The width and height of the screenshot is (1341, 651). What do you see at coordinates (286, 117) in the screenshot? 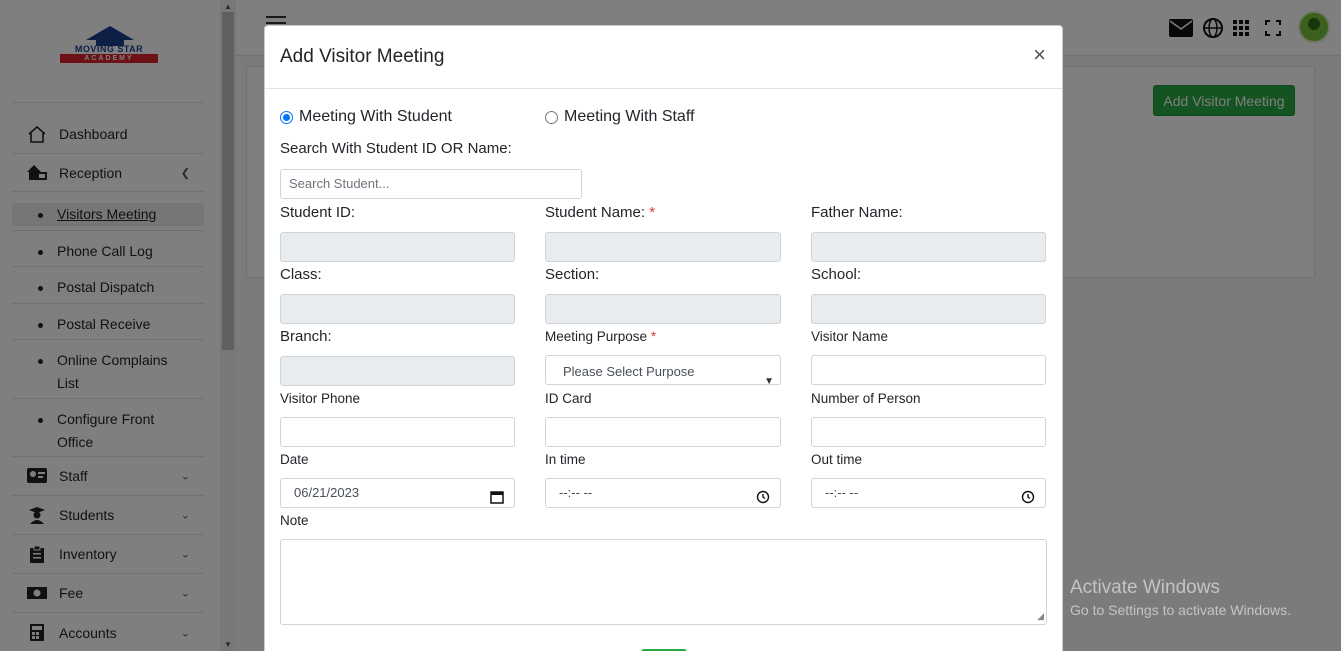
I see `radio-checked-icon` at bounding box center [286, 117].